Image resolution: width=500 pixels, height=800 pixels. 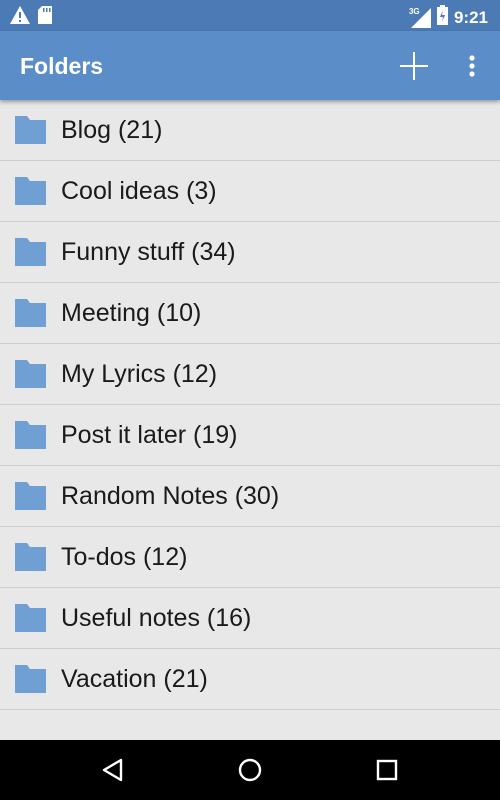 I want to click on recents-icon, so click(x=387, y=770).